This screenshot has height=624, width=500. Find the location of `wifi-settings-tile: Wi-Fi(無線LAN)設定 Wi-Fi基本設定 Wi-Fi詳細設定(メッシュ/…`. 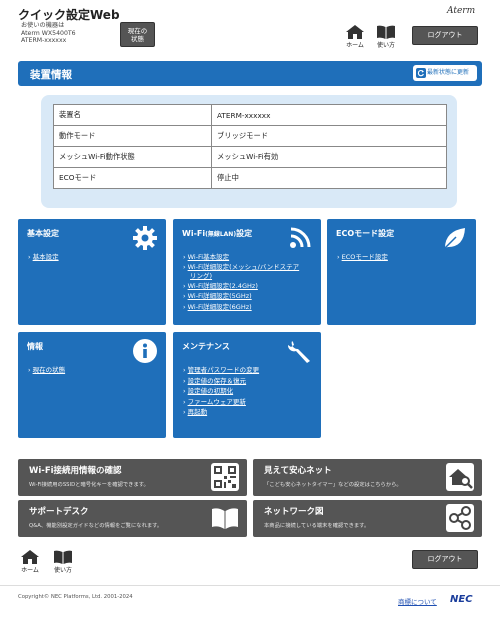

wifi-settings-tile: Wi-Fi(無線LAN)設定 Wi-Fi基本設定 Wi-Fi詳細設定(メッシュ/… is located at coordinates (247, 272).